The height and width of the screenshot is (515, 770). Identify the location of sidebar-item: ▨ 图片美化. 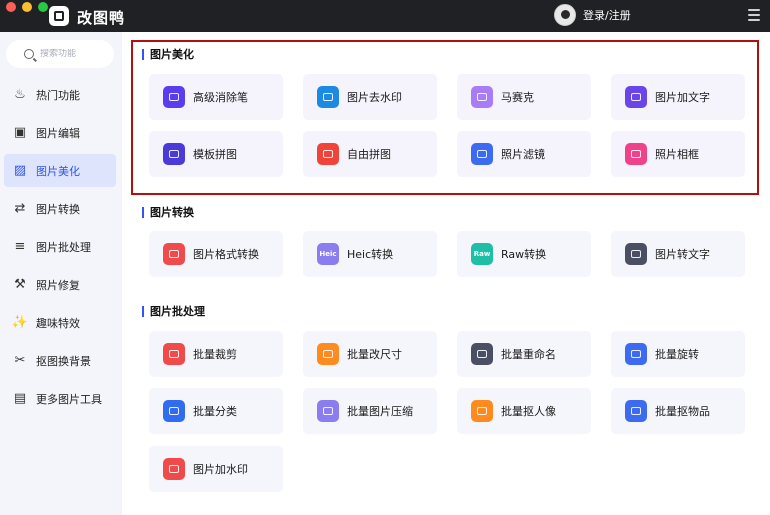
(60, 170).